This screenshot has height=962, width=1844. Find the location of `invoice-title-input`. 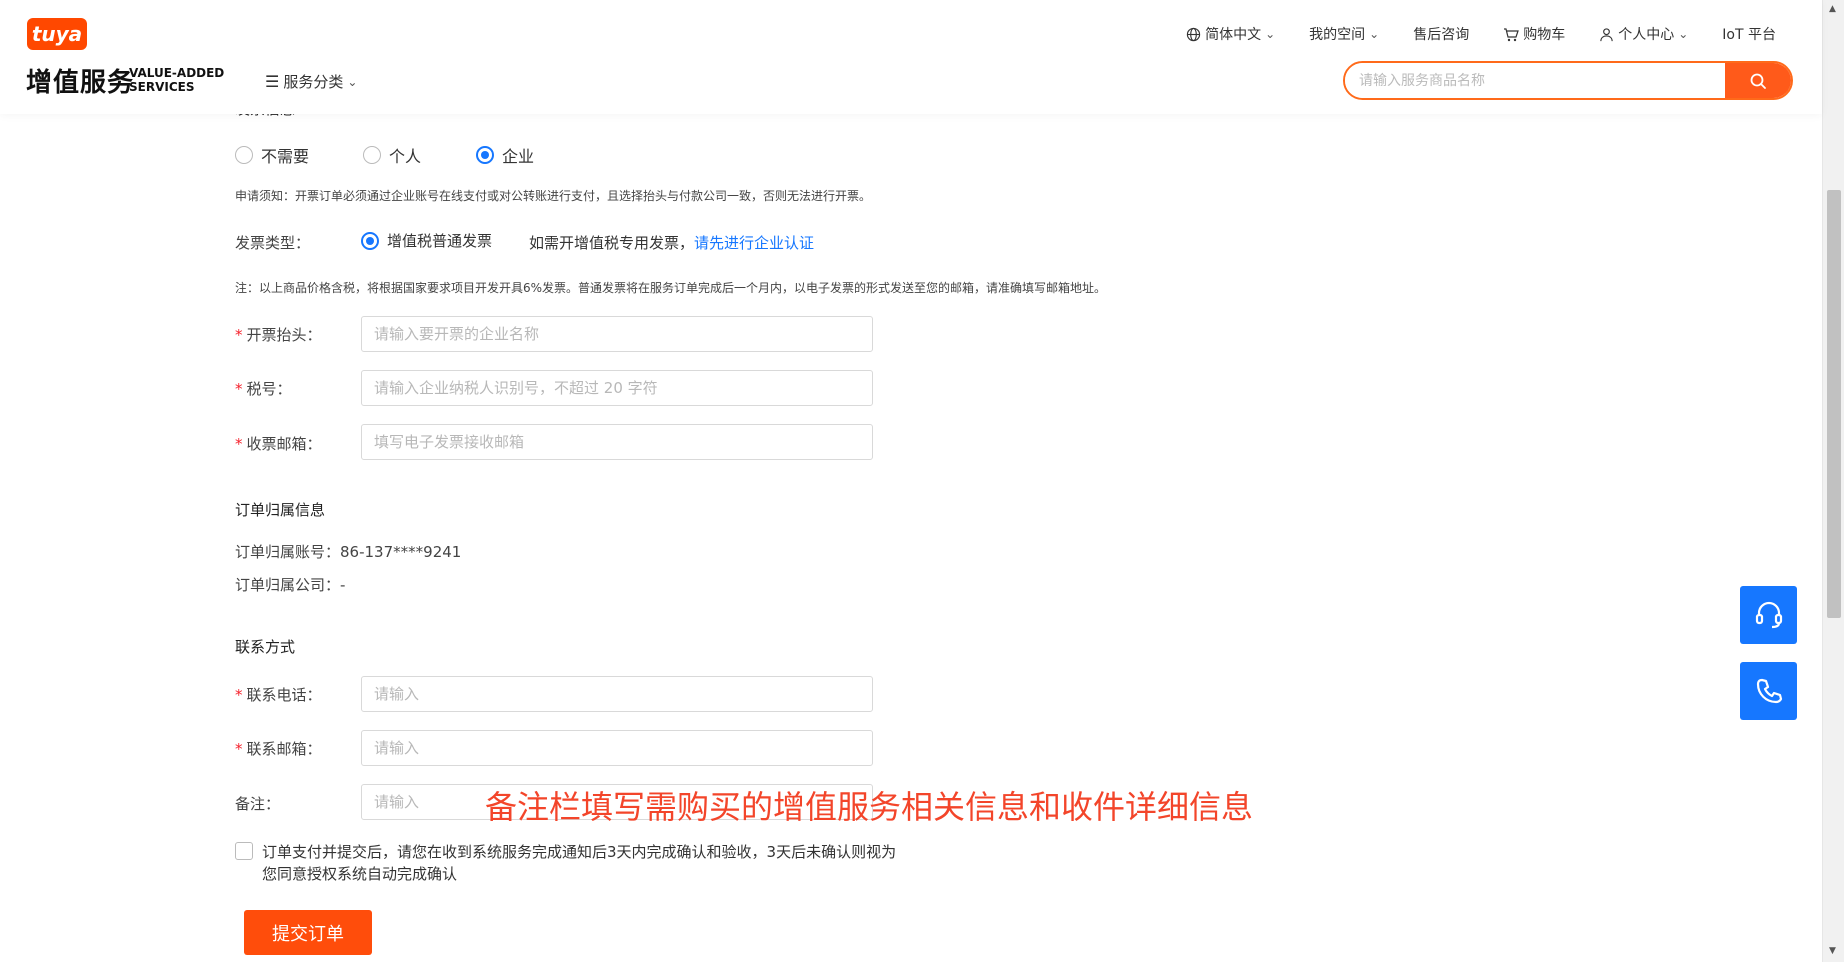

invoice-title-input is located at coordinates (617, 334).